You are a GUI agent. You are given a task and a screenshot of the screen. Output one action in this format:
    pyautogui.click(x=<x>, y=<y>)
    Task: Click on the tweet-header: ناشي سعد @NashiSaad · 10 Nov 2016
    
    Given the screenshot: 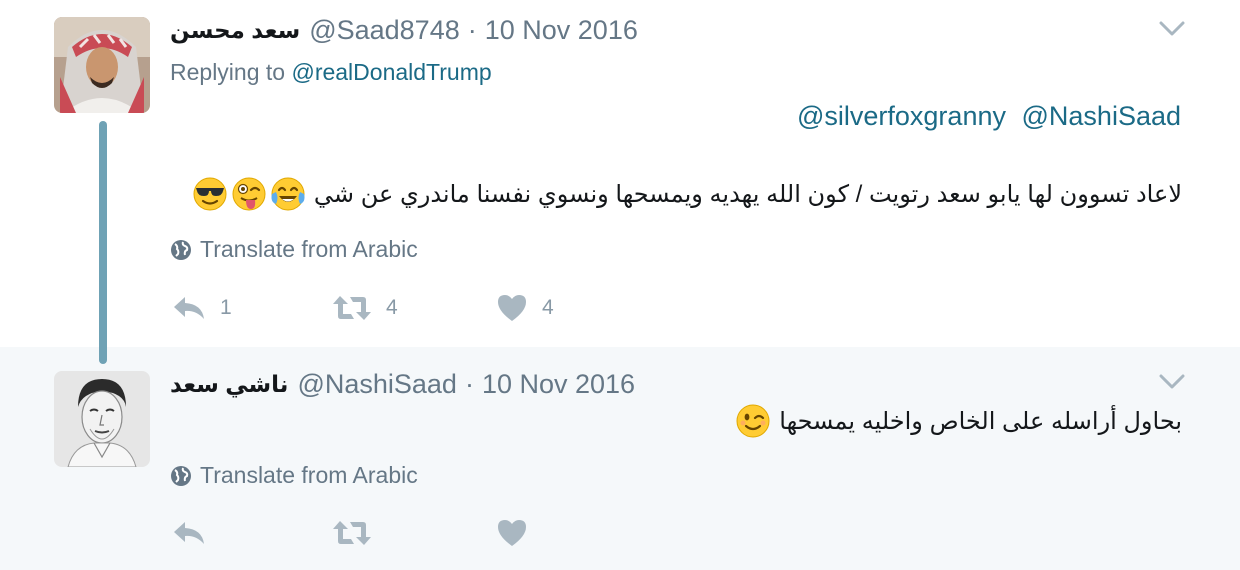 What is the action you would take?
    pyautogui.click(x=402, y=384)
    